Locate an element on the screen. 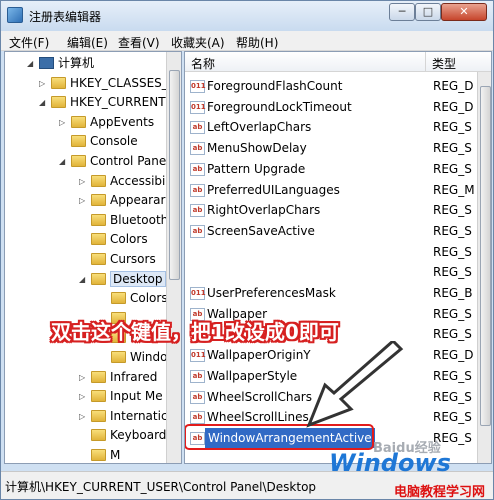  value-row: 011 ForegroundLockTimeout REG_D is located at coordinates (331, 107).